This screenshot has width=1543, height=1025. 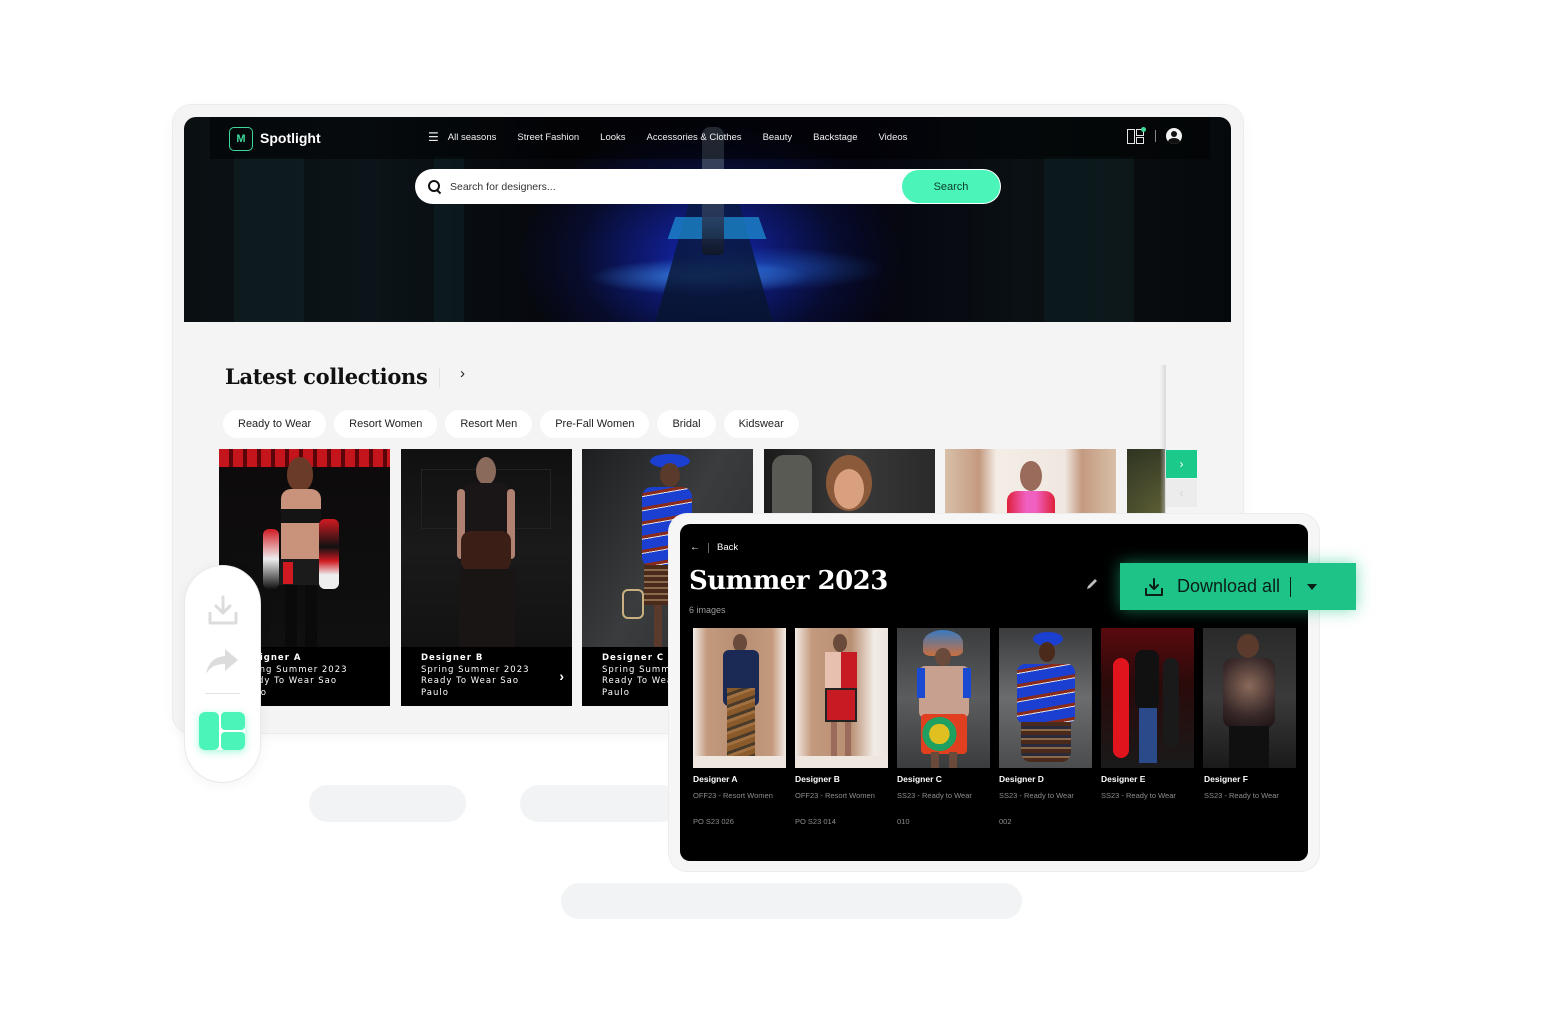 I want to click on nav-item-all-seasons: All seasons, so click(x=472, y=137).